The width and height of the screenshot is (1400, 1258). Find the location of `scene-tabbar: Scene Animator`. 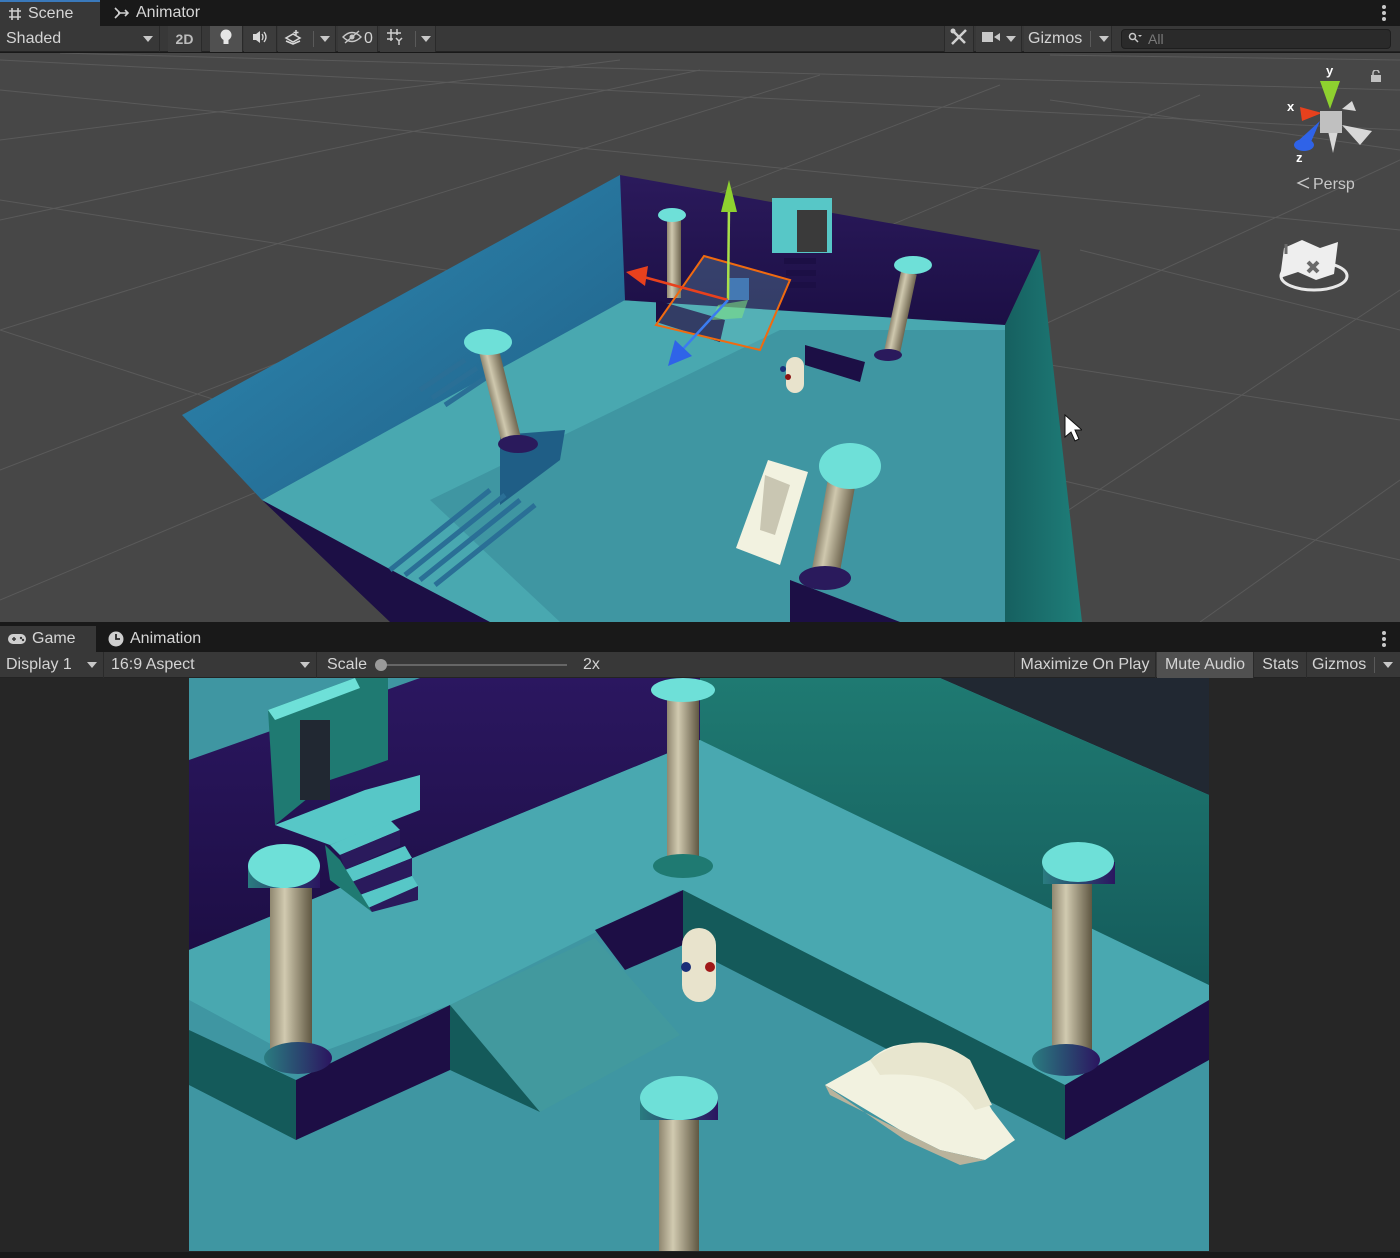

scene-tabbar: Scene Animator is located at coordinates (700, 13).